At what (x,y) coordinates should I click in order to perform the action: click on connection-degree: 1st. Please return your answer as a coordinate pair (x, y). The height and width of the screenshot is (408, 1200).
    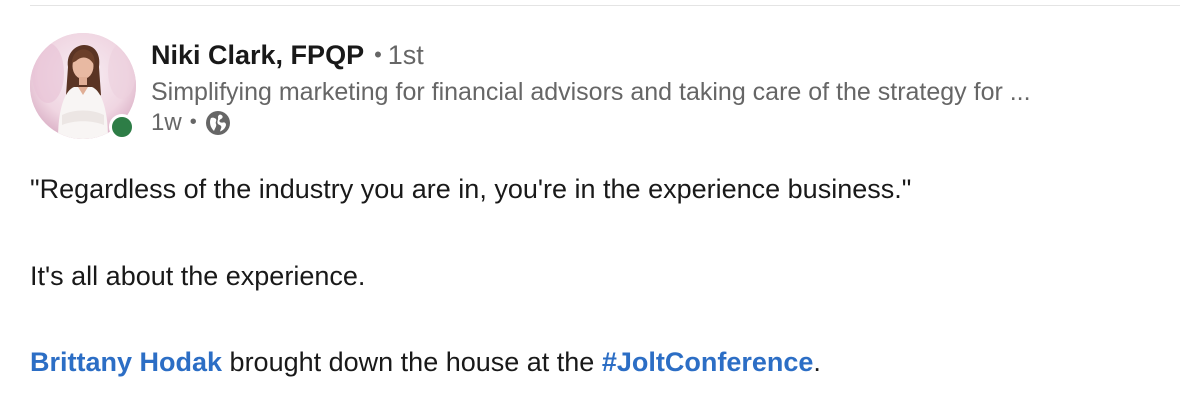
    Looking at the image, I should click on (405, 55).